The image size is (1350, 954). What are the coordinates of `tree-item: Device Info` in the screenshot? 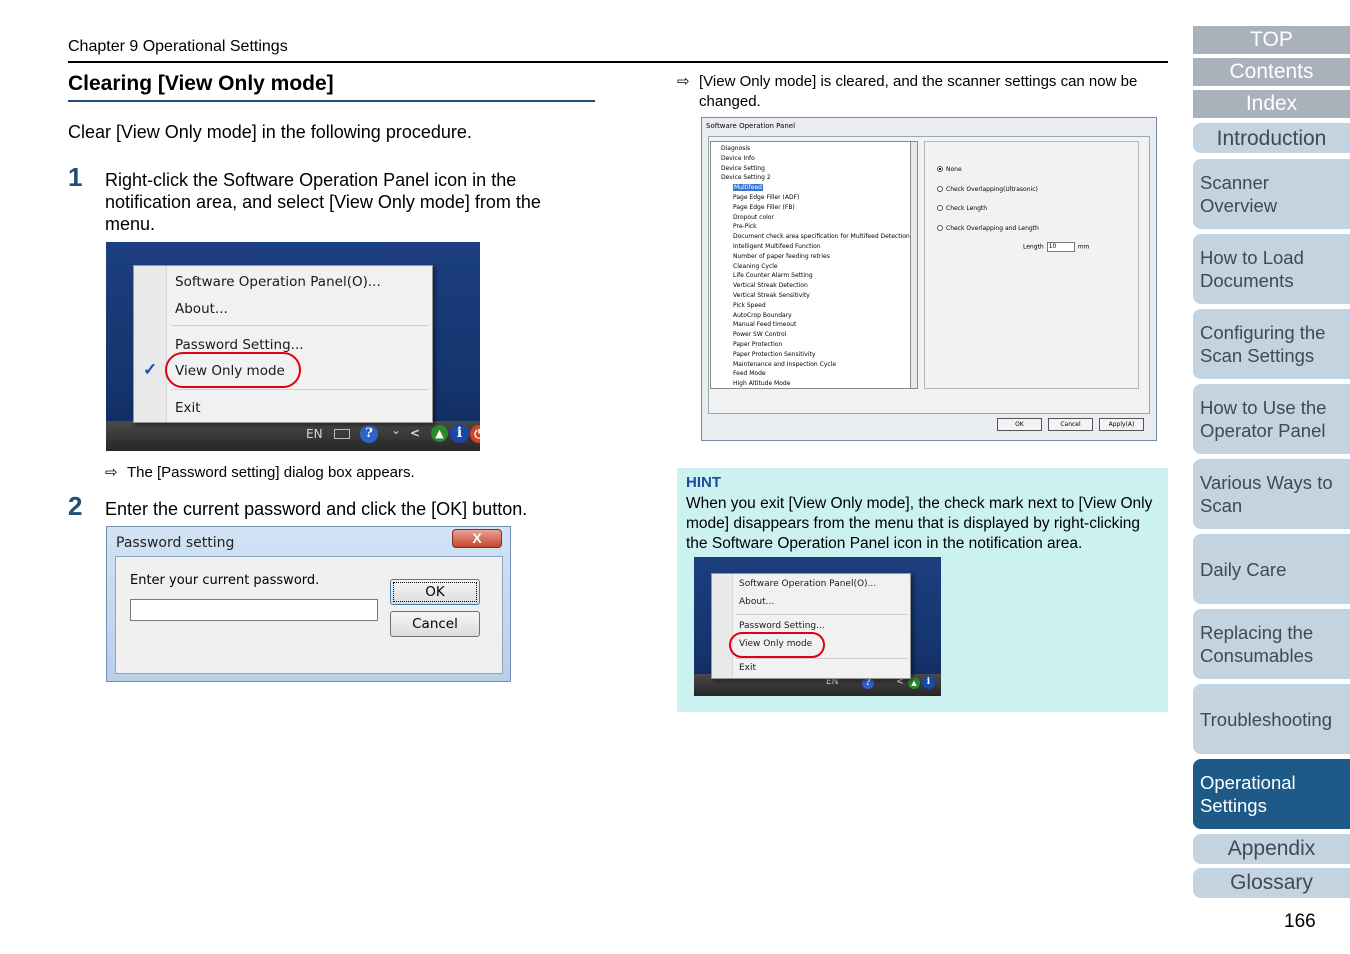 It's located at (738, 158).